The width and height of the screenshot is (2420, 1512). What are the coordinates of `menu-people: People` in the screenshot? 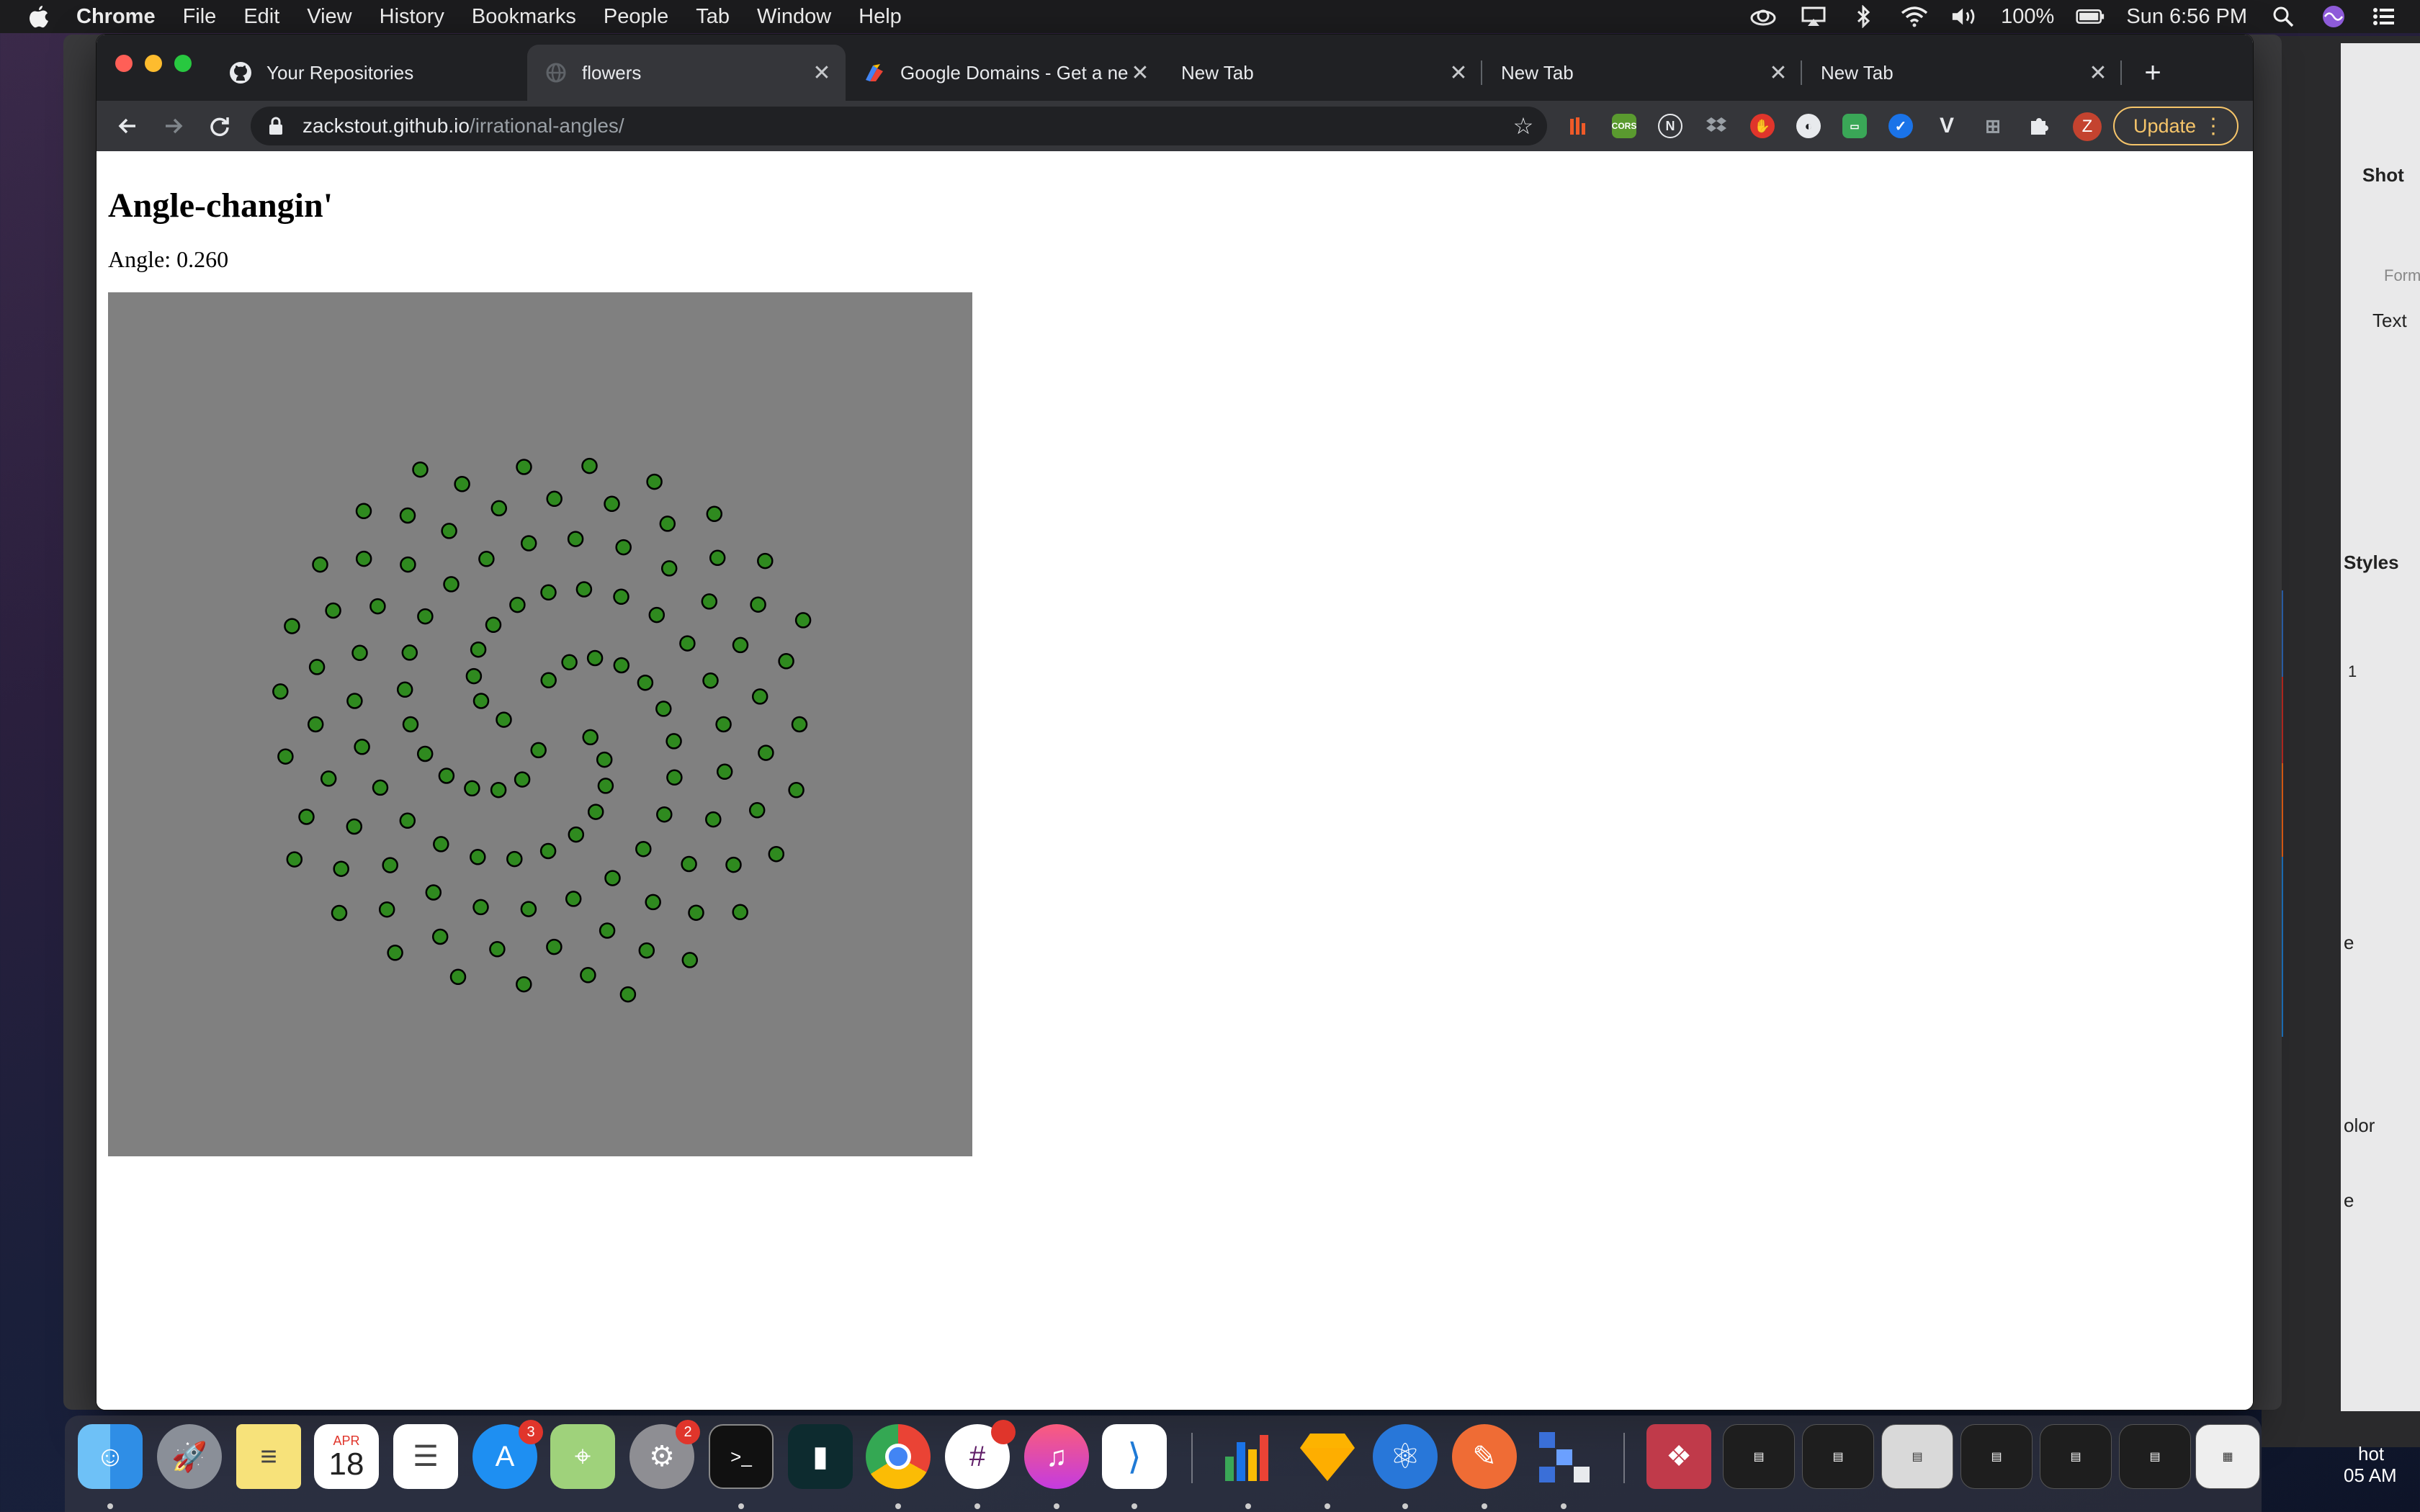 It's located at (636, 17).